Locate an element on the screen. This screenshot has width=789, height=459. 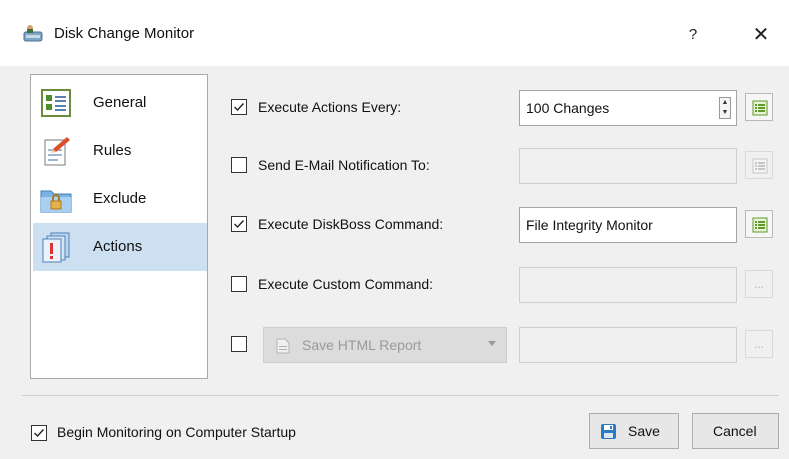
close-button: ✕ is located at coordinates (761, 35).